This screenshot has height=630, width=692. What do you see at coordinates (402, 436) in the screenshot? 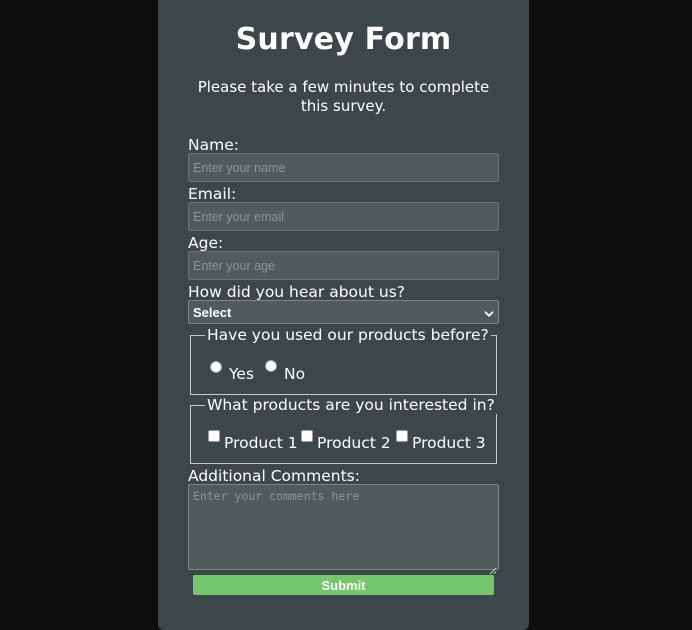
I see `product-3-checkbox` at bounding box center [402, 436].